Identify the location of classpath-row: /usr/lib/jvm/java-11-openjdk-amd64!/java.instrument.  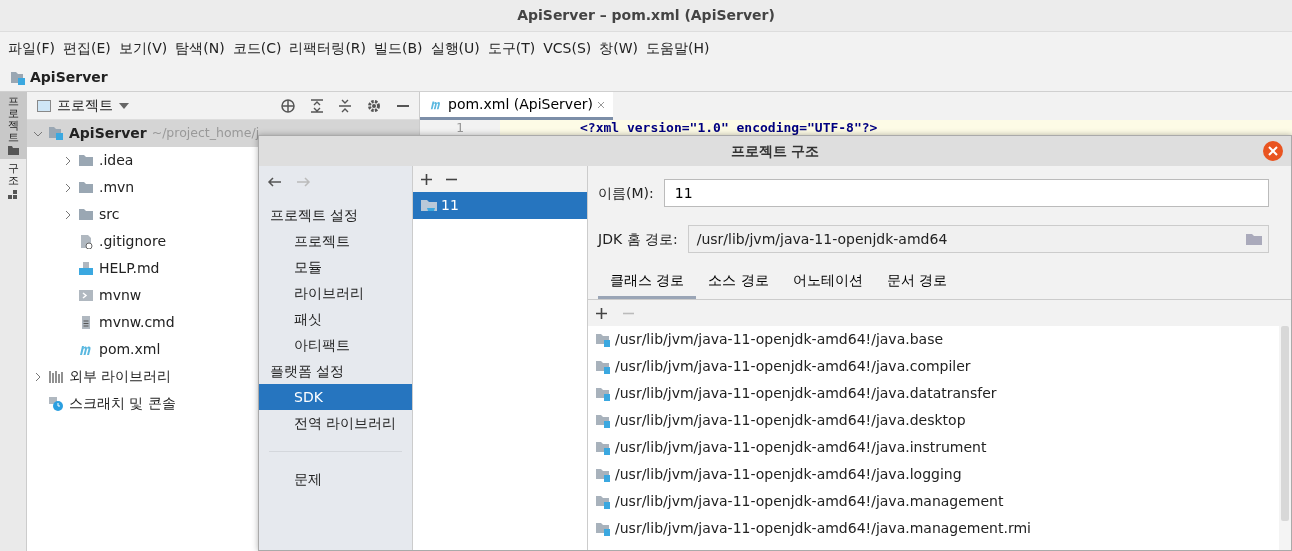
(933, 447).